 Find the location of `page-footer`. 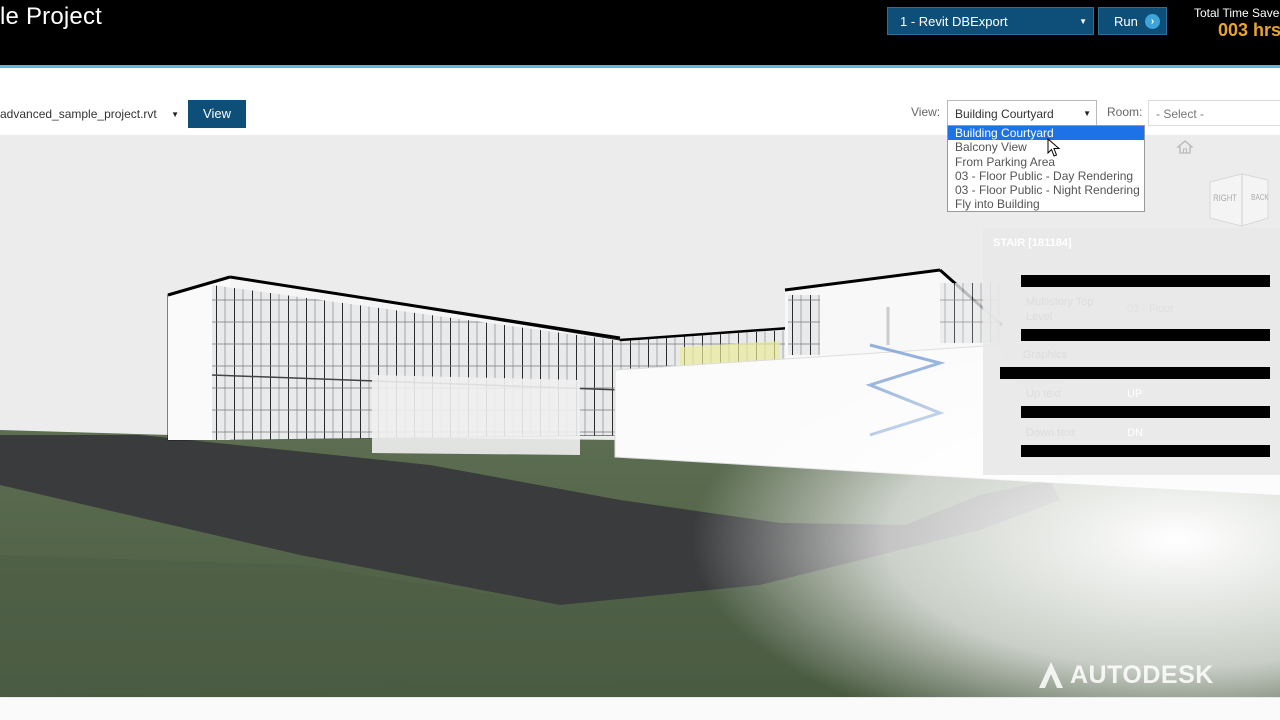

page-footer is located at coordinates (640, 708).